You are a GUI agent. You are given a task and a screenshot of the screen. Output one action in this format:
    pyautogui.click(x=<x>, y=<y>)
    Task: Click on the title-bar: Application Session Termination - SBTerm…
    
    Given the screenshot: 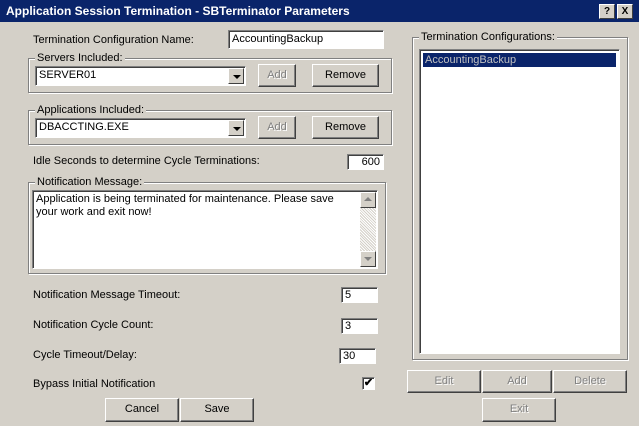 What is the action you would take?
    pyautogui.click(x=319, y=11)
    